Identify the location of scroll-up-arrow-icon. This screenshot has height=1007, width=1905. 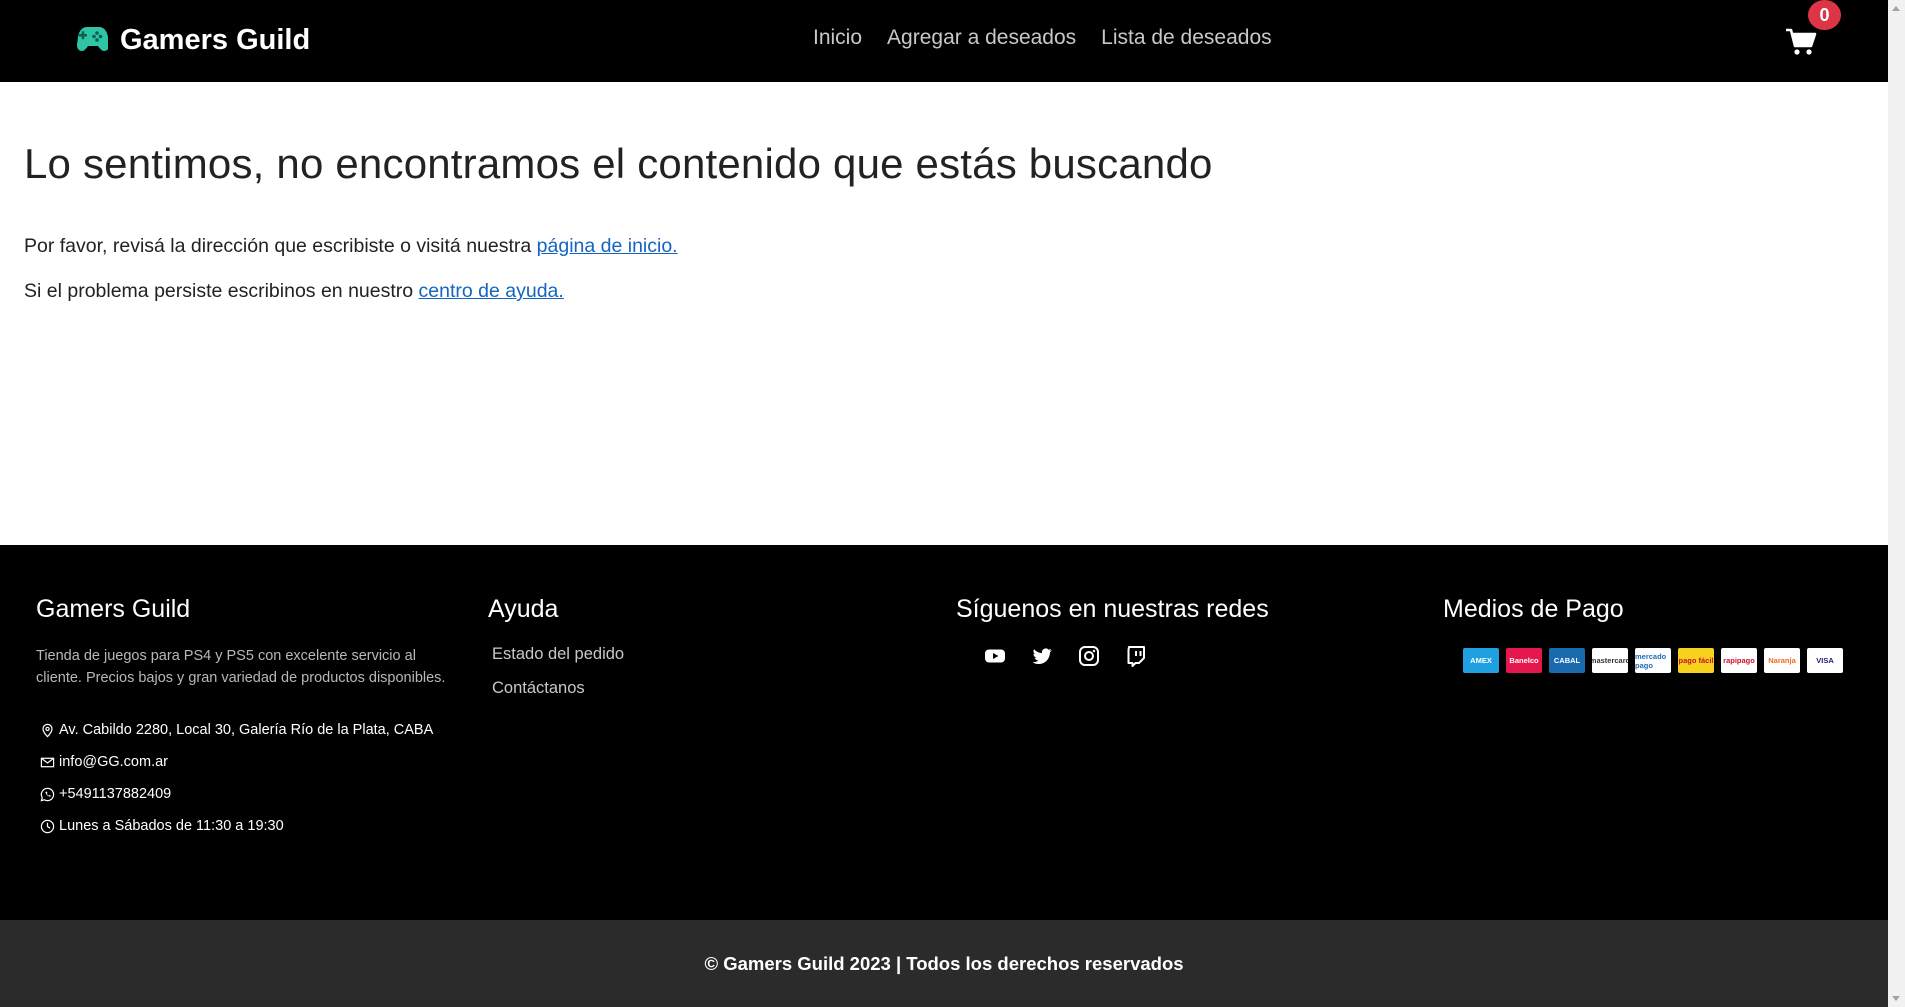
(1896, 8).